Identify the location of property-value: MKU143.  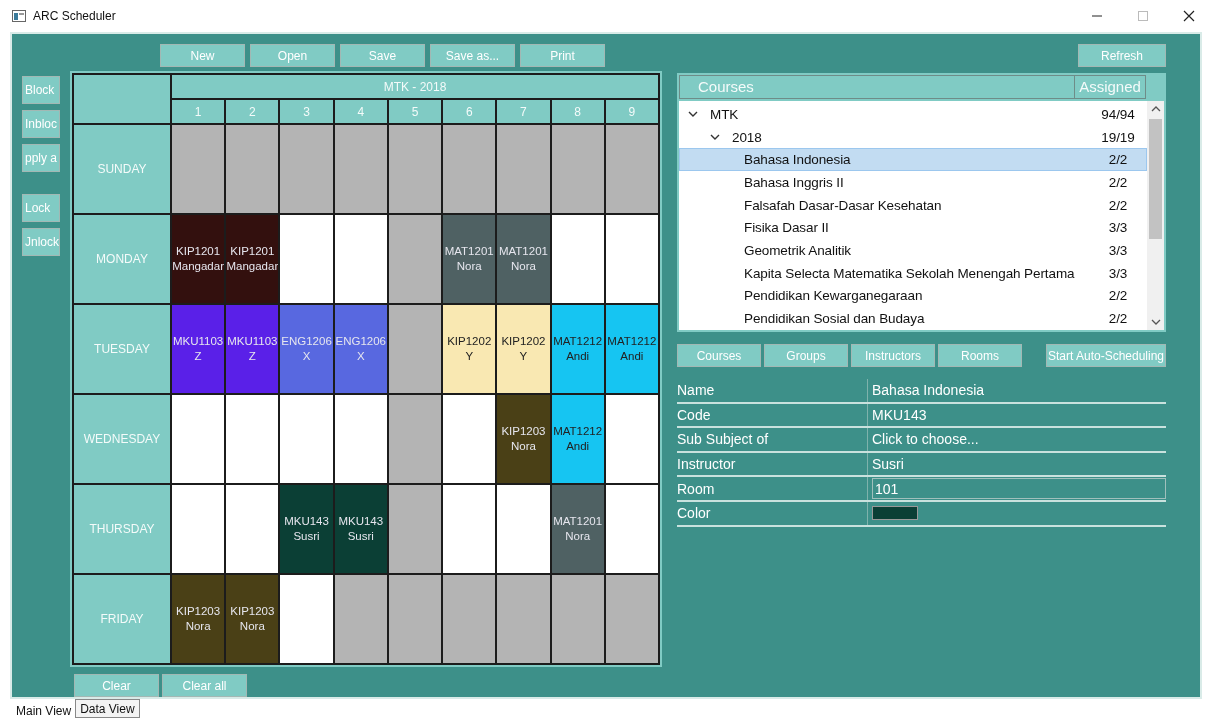
(899, 414).